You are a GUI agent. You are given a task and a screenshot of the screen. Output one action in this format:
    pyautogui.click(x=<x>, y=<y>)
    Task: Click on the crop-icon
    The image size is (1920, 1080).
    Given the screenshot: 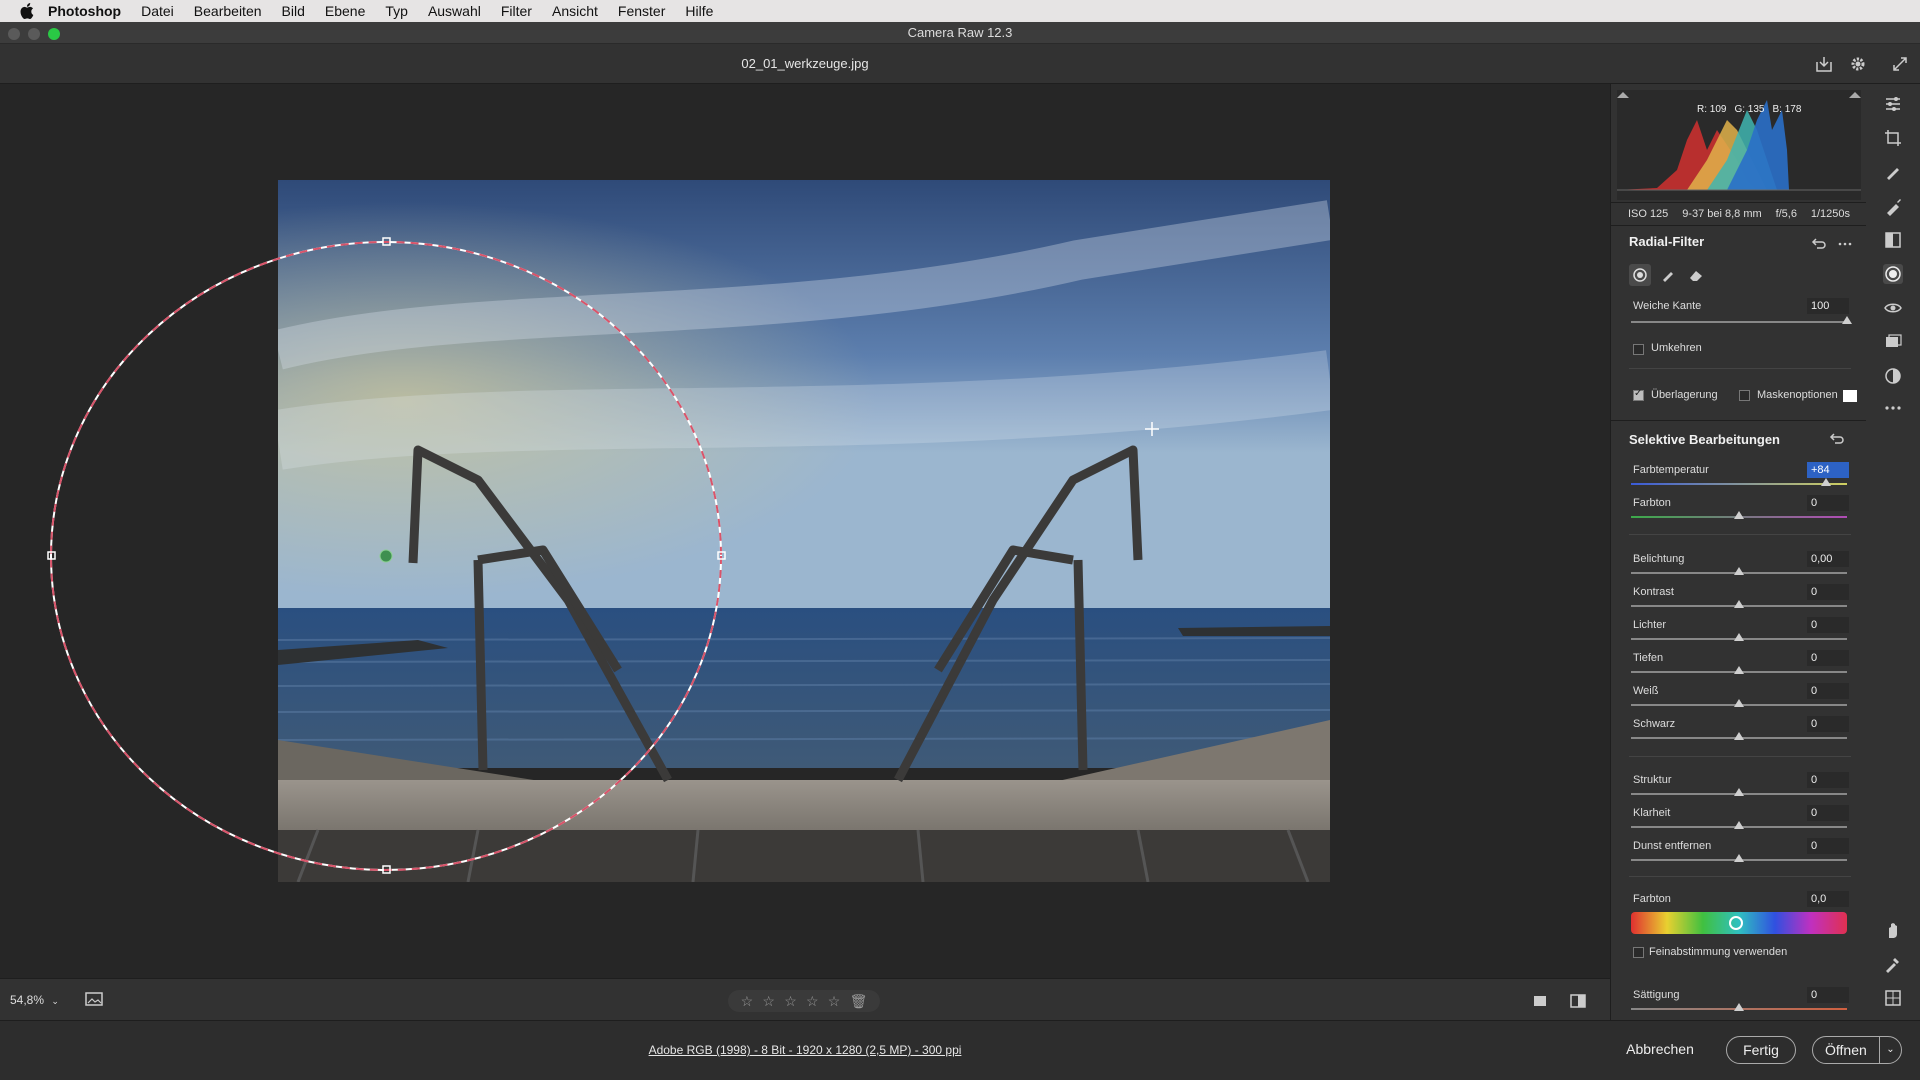 What is the action you would take?
    pyautogui.click(x=1893, y=138)
    